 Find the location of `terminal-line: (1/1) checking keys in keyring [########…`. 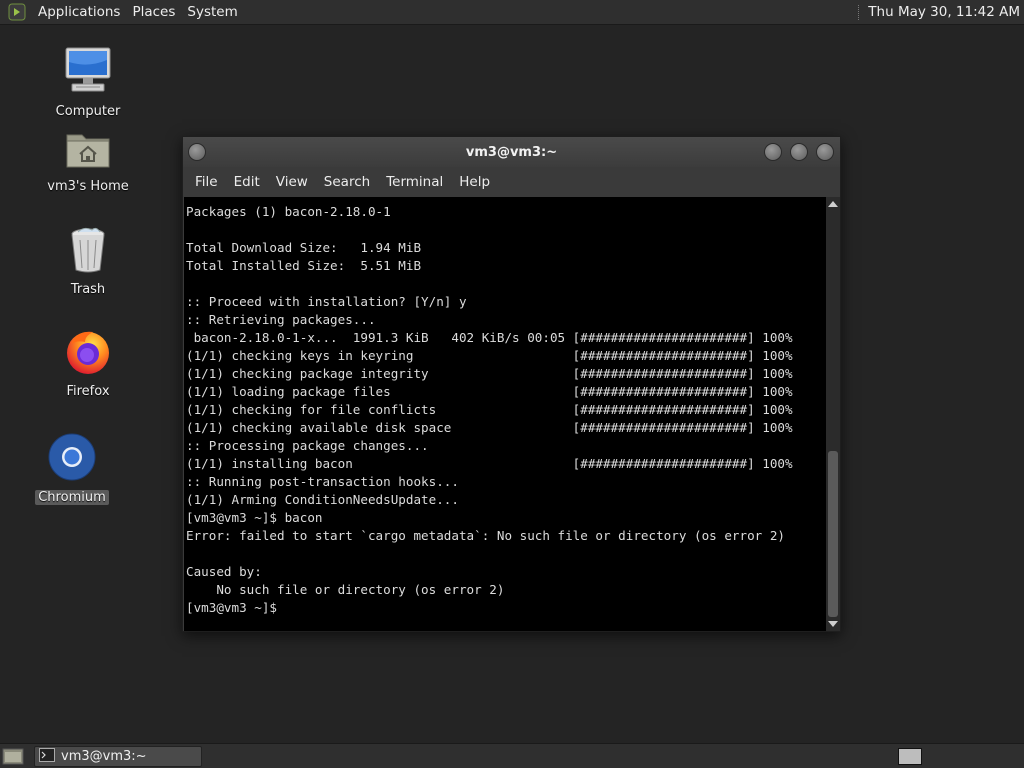

terminal-line: (1/1) checking keys in keyring [########… is located at coordinates (489, 355).